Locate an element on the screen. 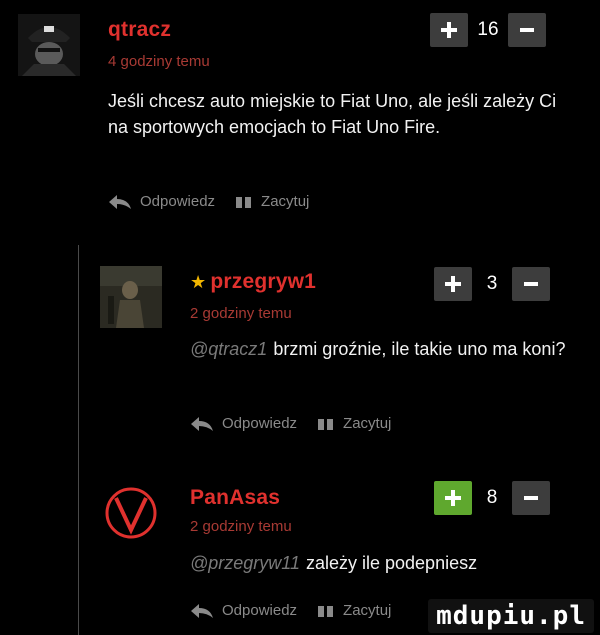 Image resolution: width=600 pixels, height=635 pixels. vote-count: 16 is located at coordinates (488, 29).